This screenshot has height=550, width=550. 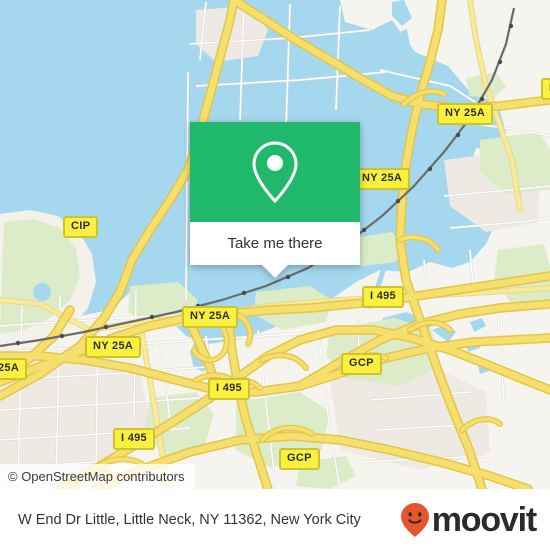 I want to click on road-shield-gcp-2: GCP, so click(x=299, y=459).